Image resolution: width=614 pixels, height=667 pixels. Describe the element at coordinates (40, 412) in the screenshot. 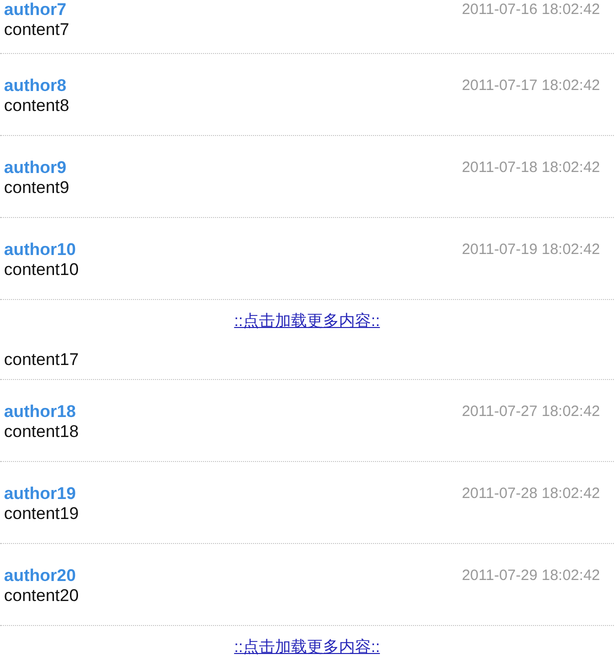

I see `author-name: author18` at that location.